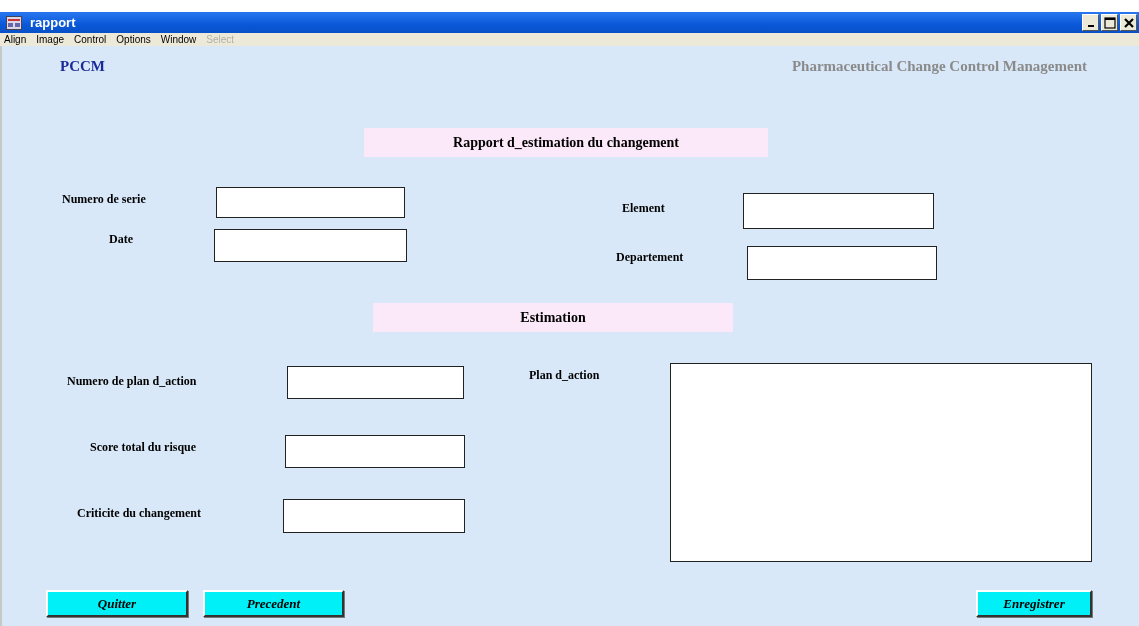  I want to click on field-label: Element, so click(643, 208).